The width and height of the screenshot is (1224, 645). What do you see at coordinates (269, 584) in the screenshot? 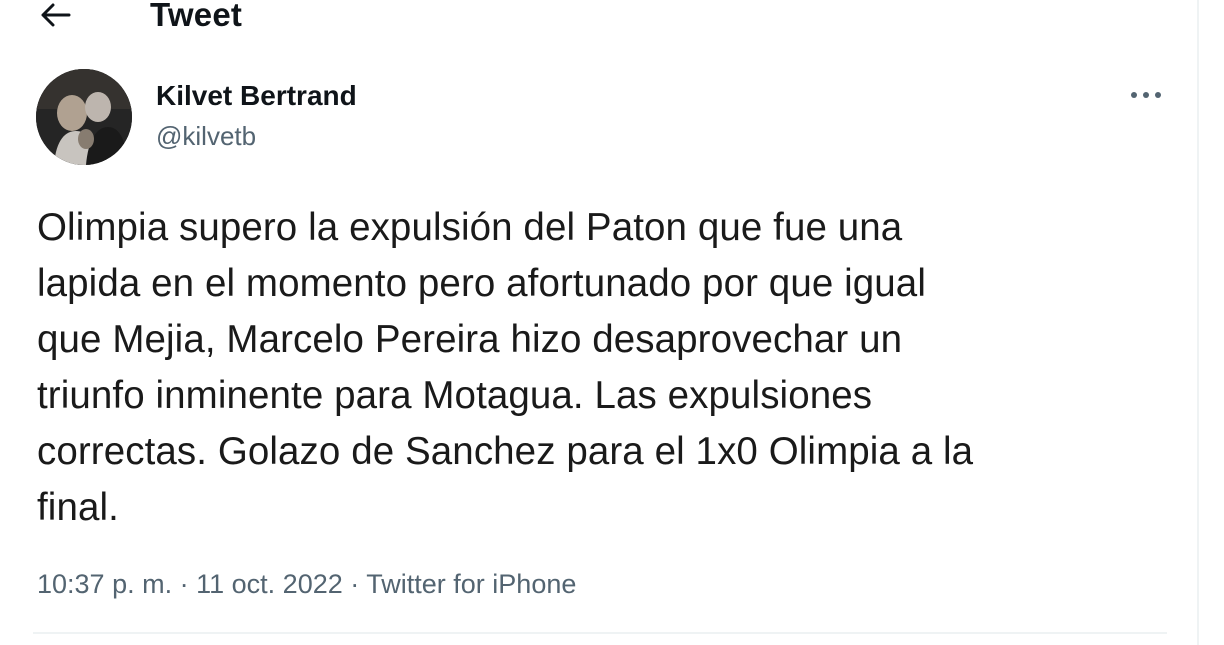
I see `tweet-date-link: 11 oct. 2022` at bounding box center [269, 584].